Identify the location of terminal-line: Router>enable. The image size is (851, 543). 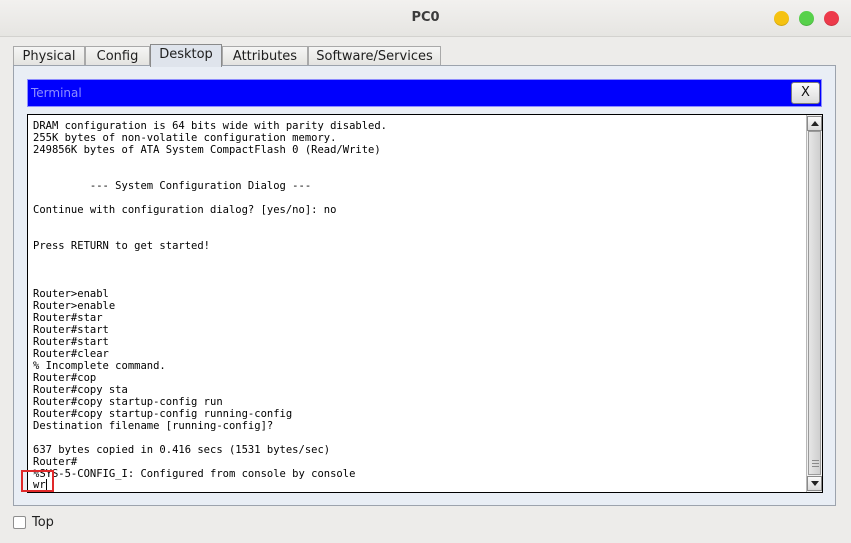
(74, 306).